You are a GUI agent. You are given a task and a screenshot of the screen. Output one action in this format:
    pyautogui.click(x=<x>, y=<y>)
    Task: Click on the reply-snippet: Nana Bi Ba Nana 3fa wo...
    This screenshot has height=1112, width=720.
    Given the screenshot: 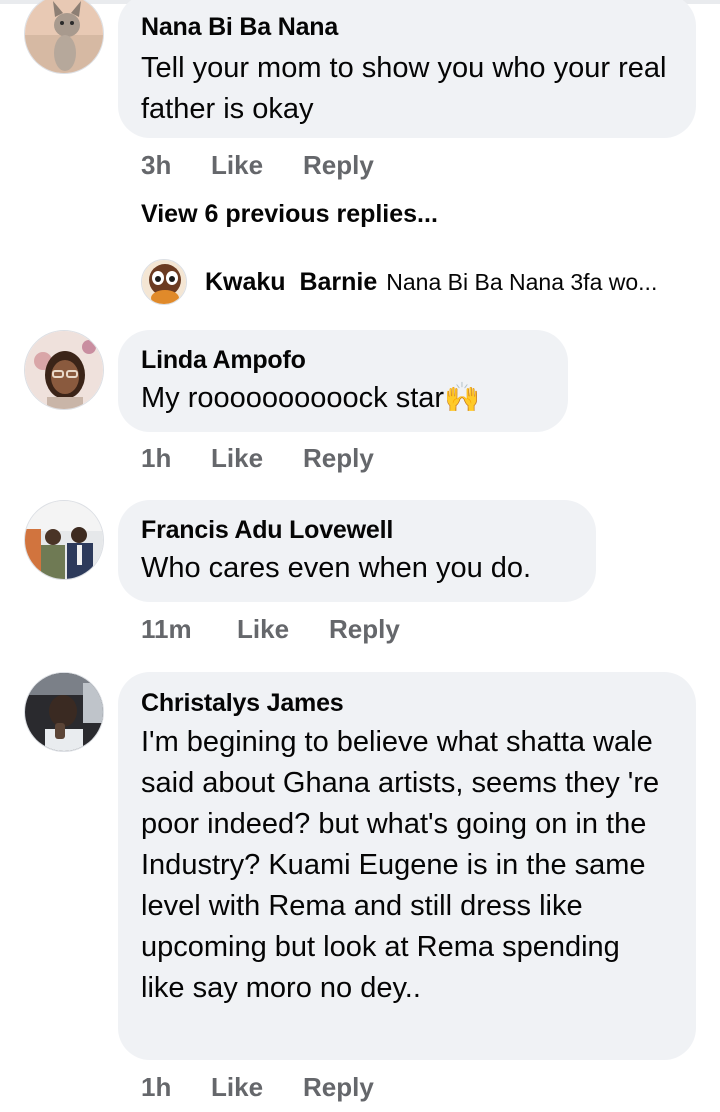 What is the action you would take?
    pyautogui.click(x=522, y=281)
    